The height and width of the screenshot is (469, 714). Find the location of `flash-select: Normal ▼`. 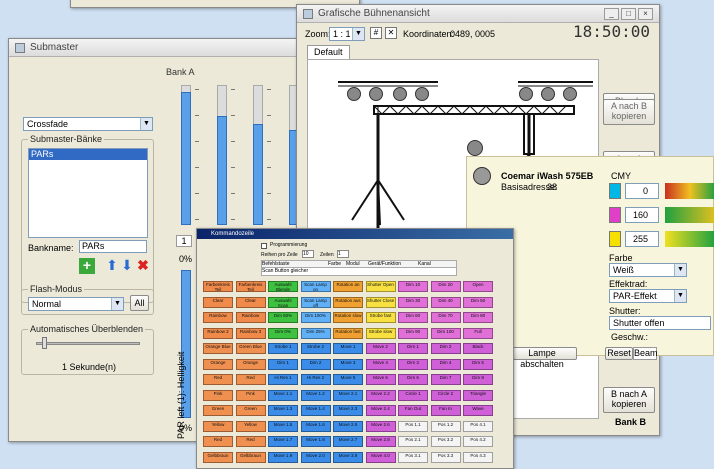

flash-select: Normal ▼ is located at coordinates (76, 304).